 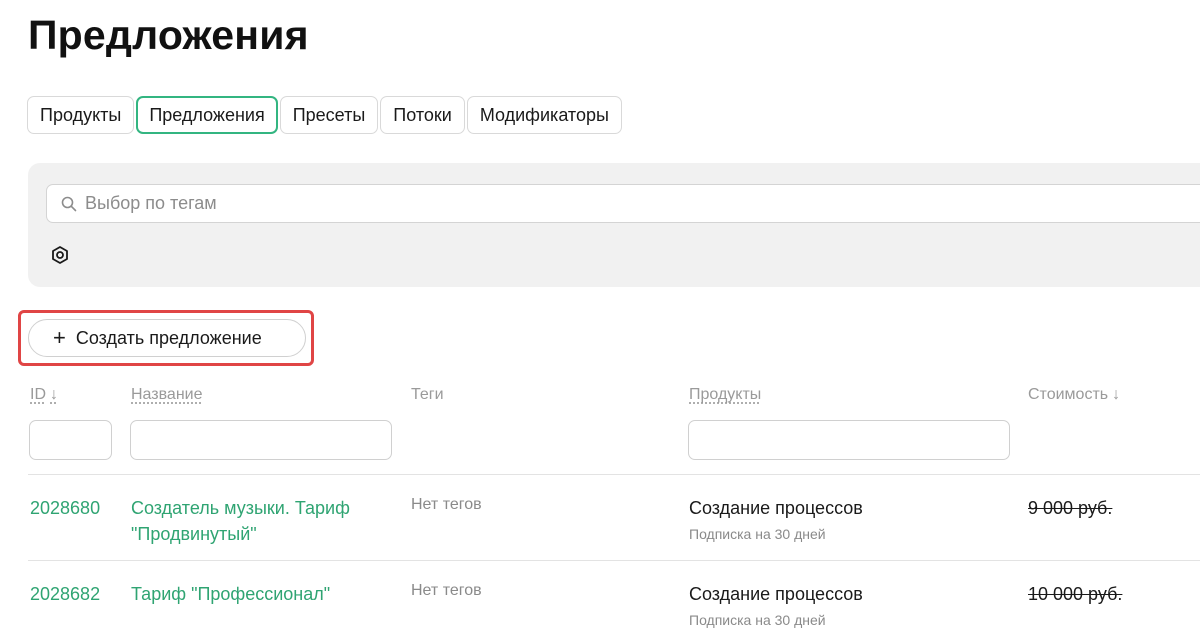 I want to click on tab-offers: Предложения, so click(x=207, y=115).